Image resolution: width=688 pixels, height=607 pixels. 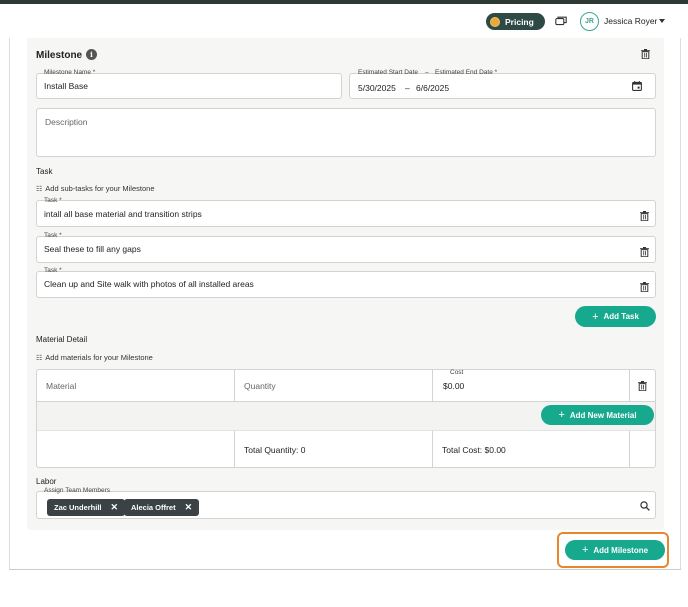 I want to click on pricing-label: Pricing, so click(x=519, y=21).